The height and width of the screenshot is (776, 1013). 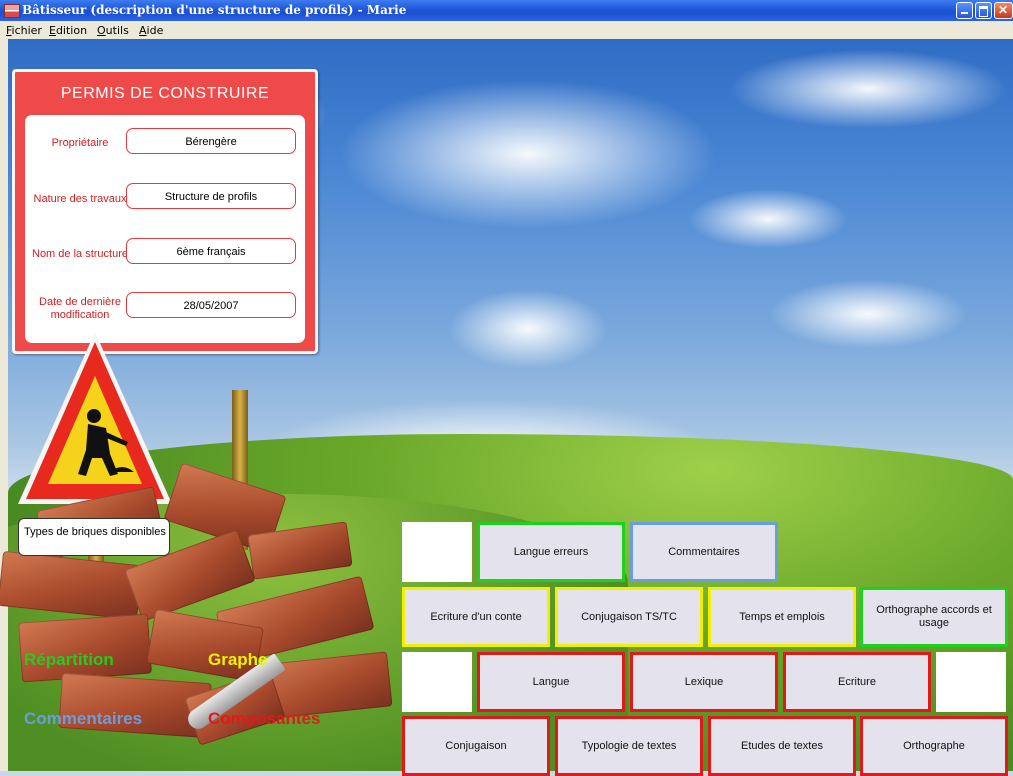 What do you see at coordinates (782, 746) in the screenshot?
I see `brick-etudes-textes: Etudes de textes` at bounding box center [782, 746].